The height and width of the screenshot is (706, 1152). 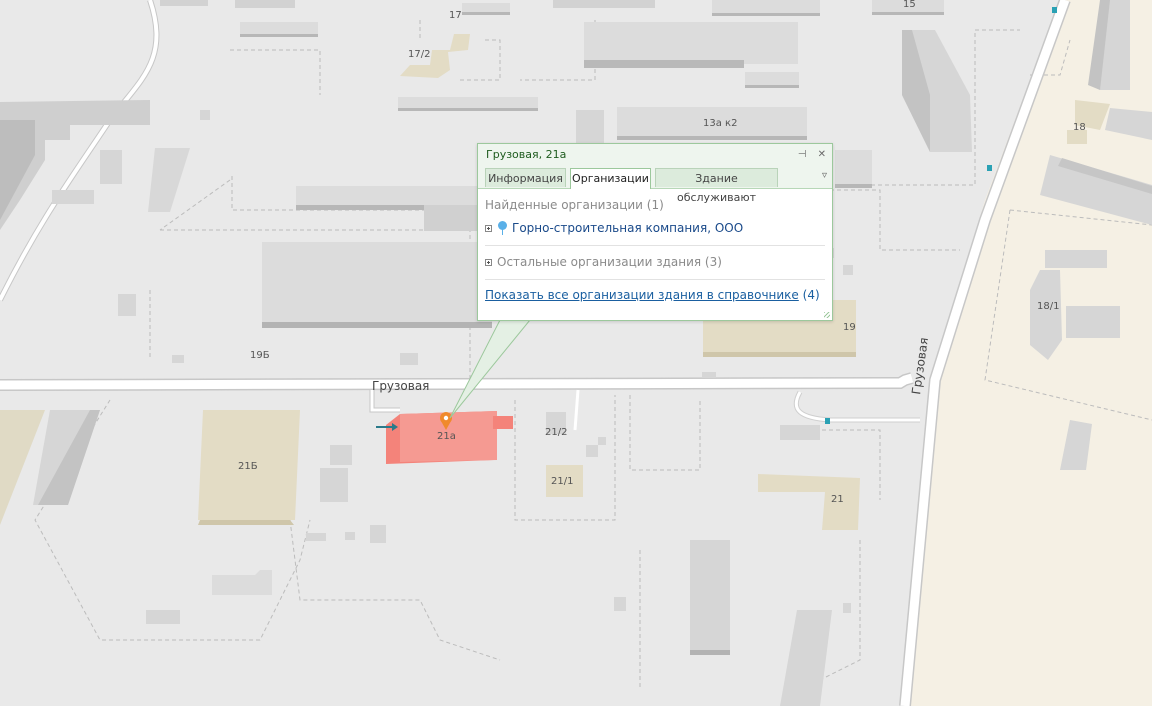 I want to click on popup-title: Грузовая, 21а, so click(x=526, y=154).